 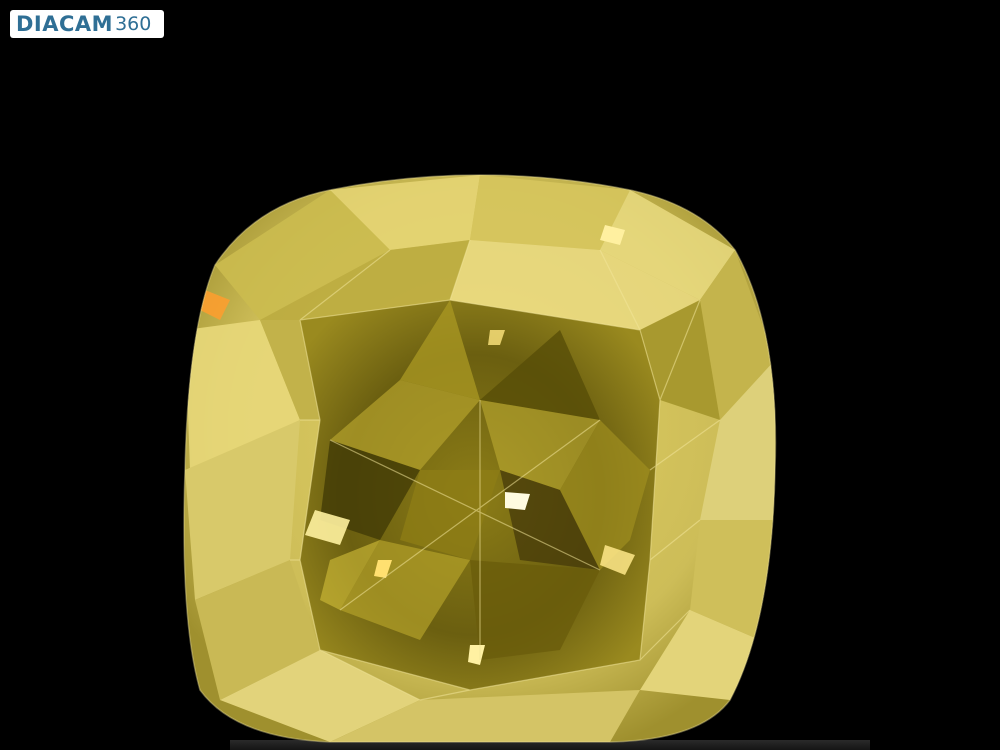 What do you see at coordinates (65, 23) in the screenshot?
I see `logo-brand-text: DIACAM` at bounding box center [65, 23].